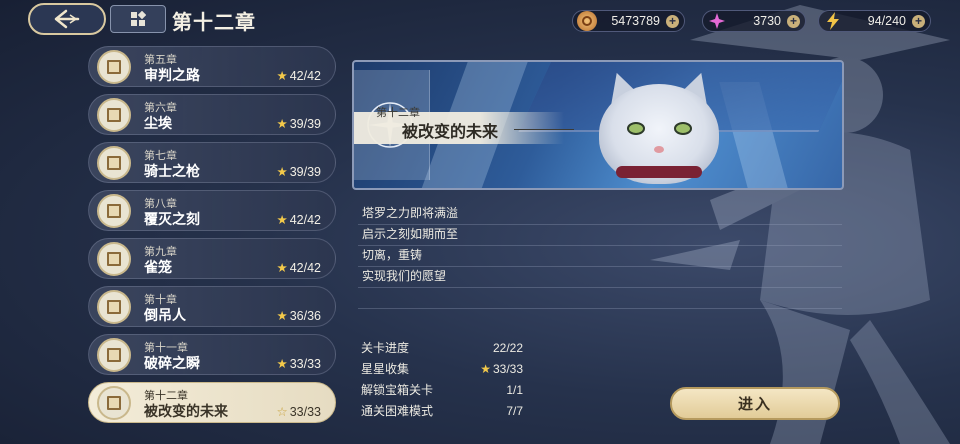 The height and width of the screenshot is (444, 960). I want to click on stat-row: 关卡进度 22/22, so click(440, 348).